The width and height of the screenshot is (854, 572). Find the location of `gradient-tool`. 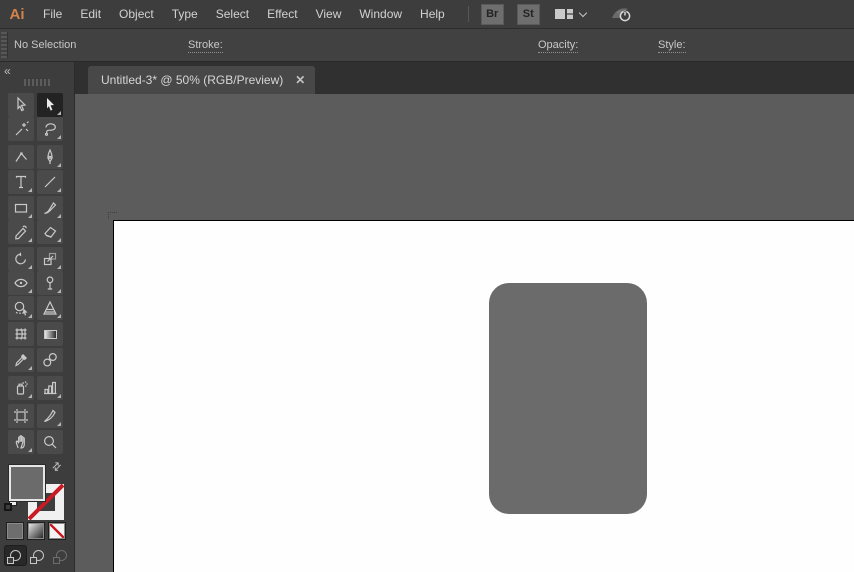

gradient-tool is located at coordinates (50, 334).